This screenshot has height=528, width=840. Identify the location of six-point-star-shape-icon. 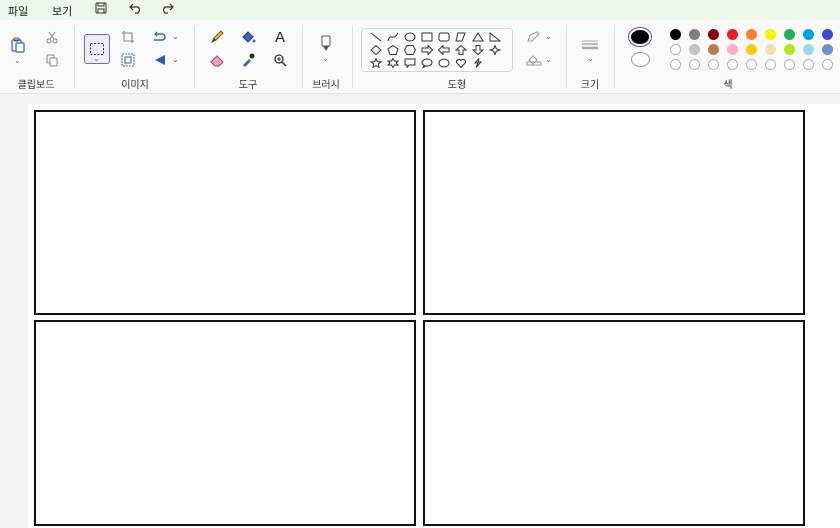
(393, 63).